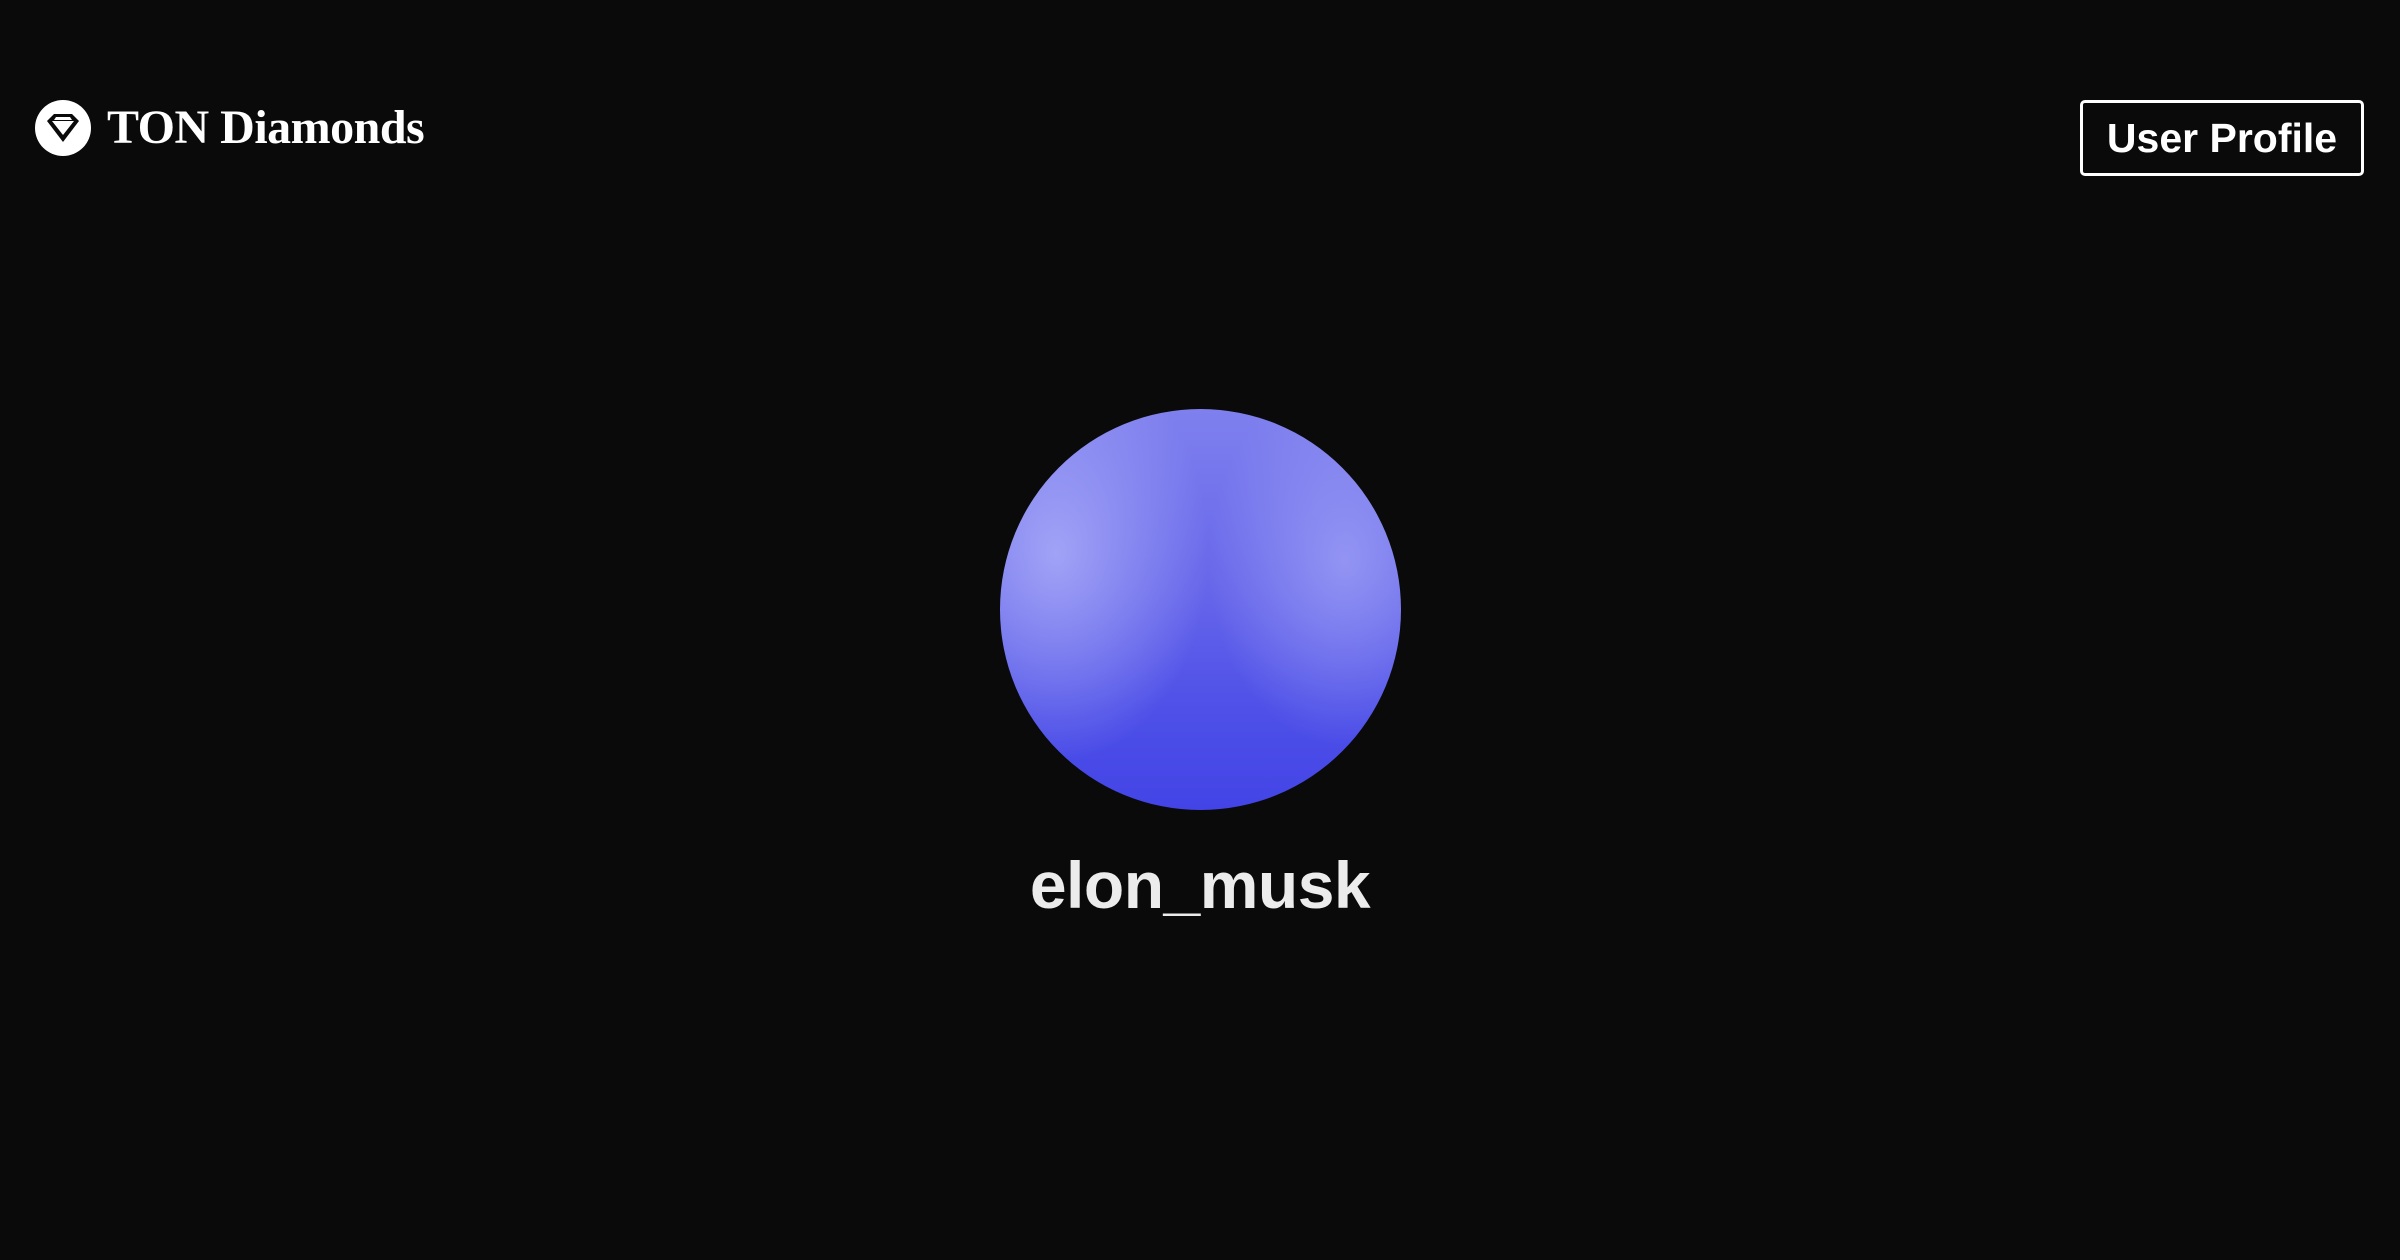  I want to click on username: elon_musk, so click(1200, 885).